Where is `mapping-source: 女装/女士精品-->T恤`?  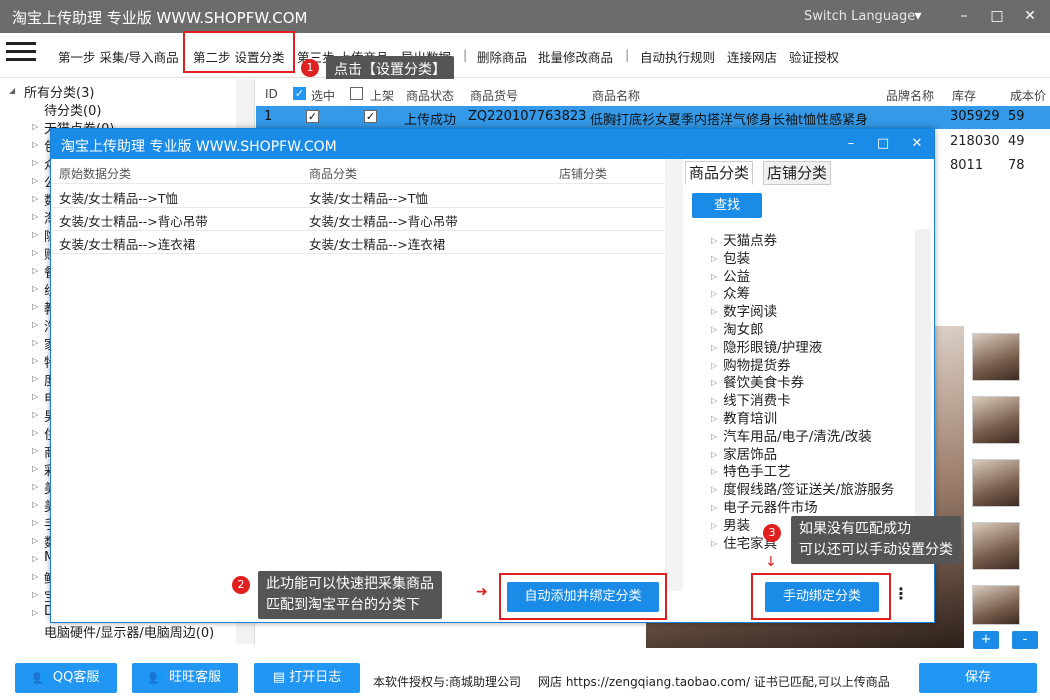
mapping-source: 女装/女士精品-->T恤 is located at coordinates (118, 197).